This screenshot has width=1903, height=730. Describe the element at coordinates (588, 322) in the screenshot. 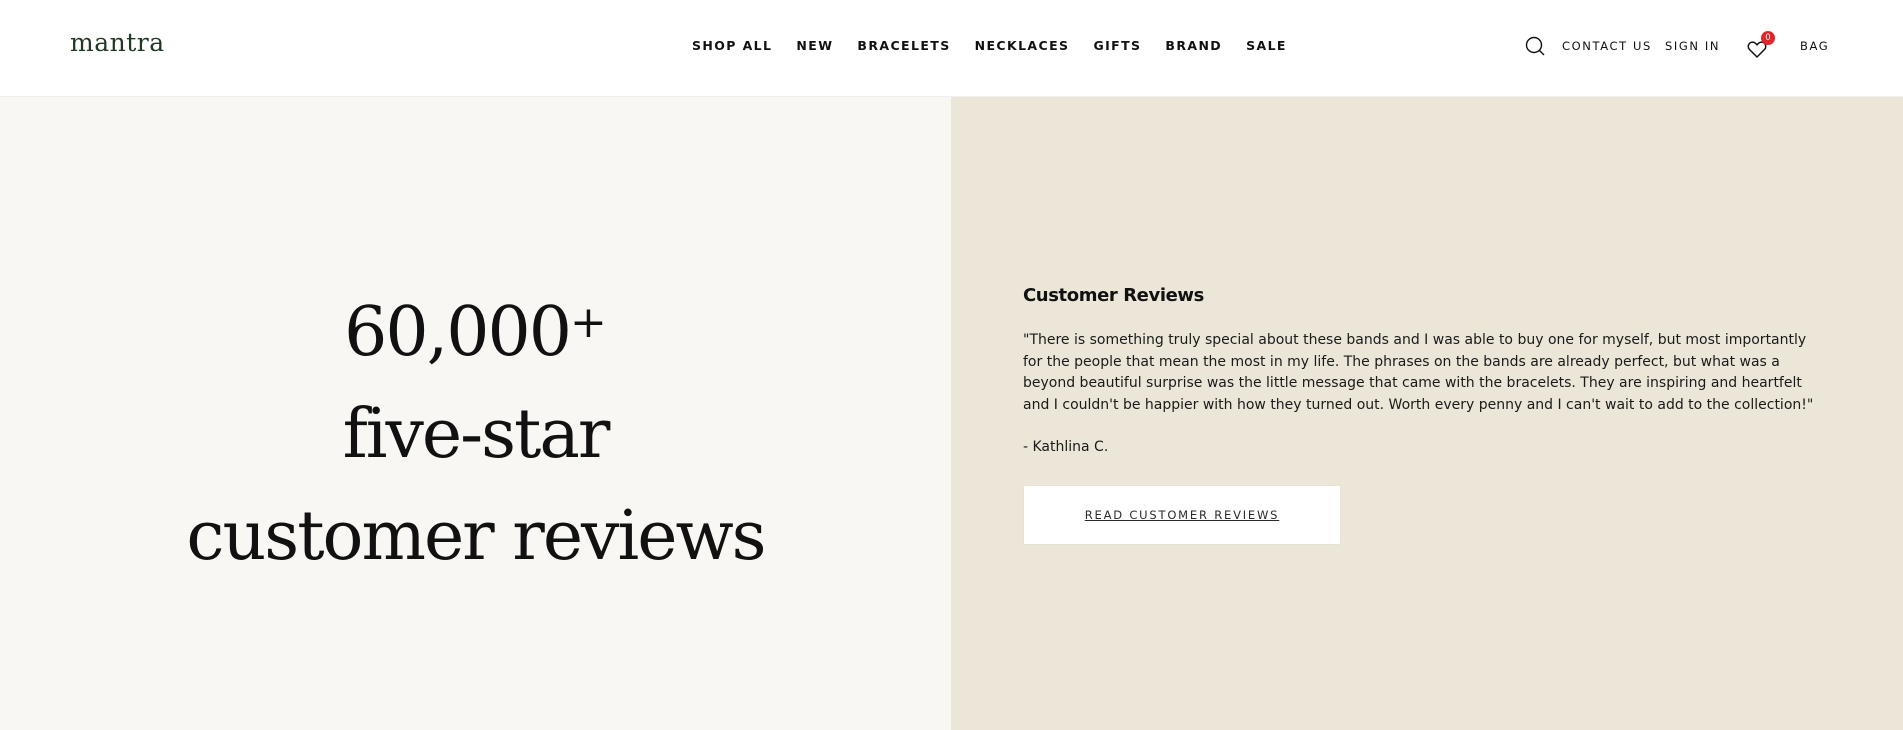

I see `hero-count-plus: +` at that location.